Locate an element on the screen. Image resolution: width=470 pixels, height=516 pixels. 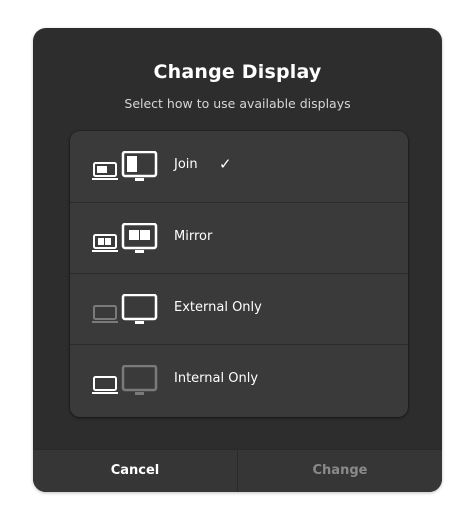
option-mirror: Mirror is located at coordinates (239, 237).